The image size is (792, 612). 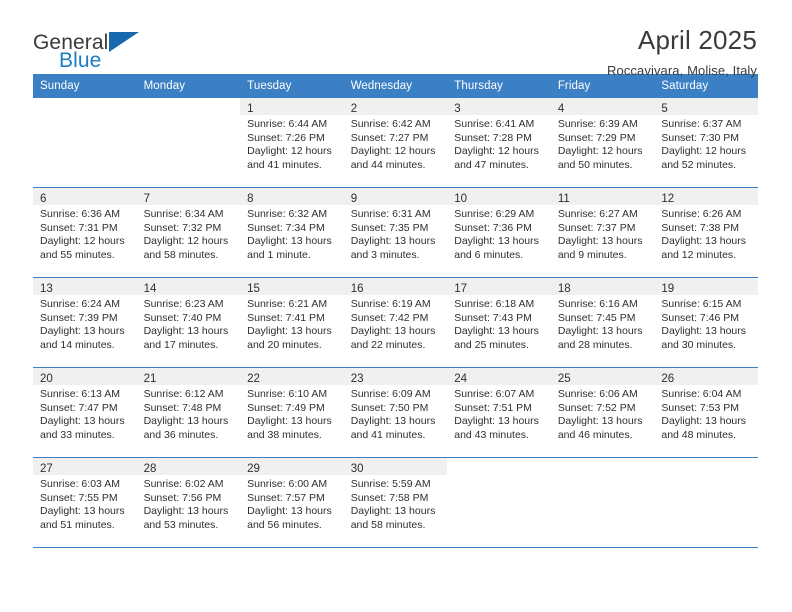 What do you see at coordinates (682, 51) in the screenshot?
I see `title-block: April 2025 Roccavivara, Molise, Italy` at bounding box center [682, 51].